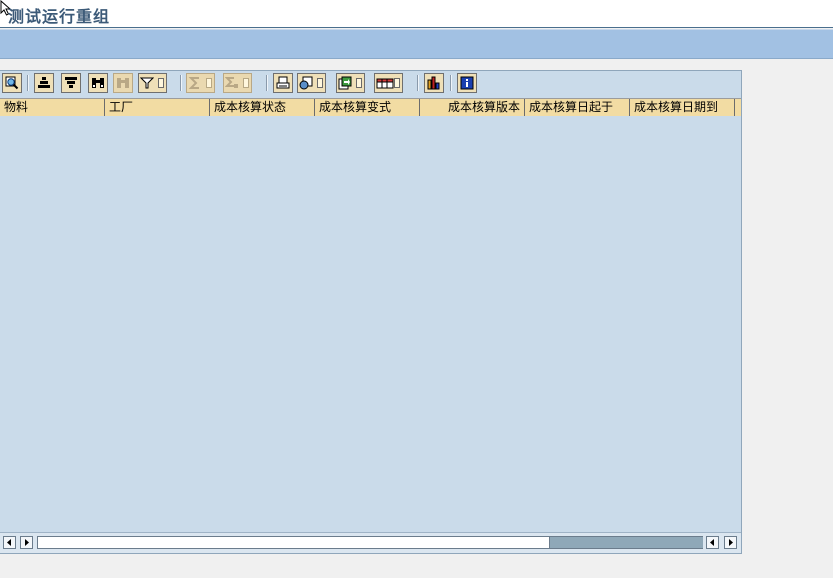  I want to click on page-title: 测试运行重组, so click(59, 16).